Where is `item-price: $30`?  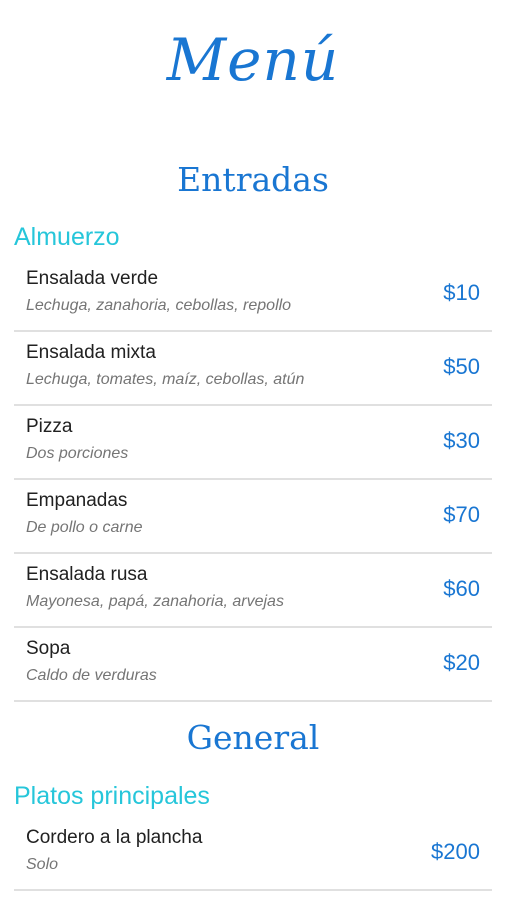
item-price: $30 is located at coordinates (461, 440).